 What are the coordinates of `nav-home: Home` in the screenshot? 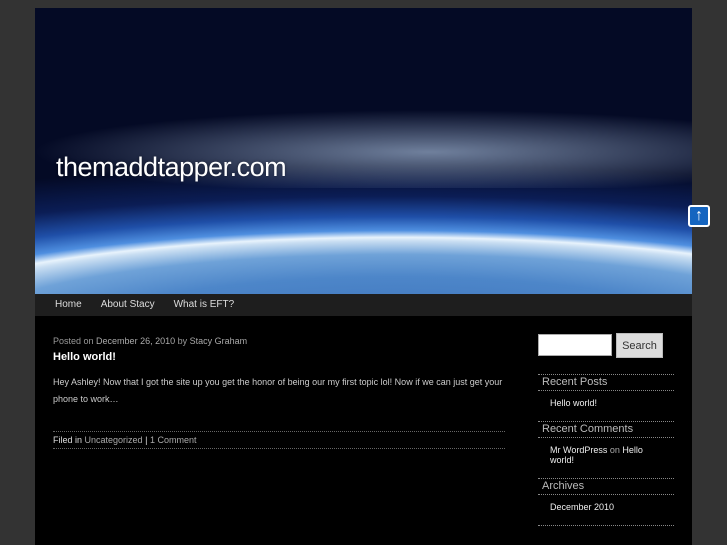 It's located at (68, 305).